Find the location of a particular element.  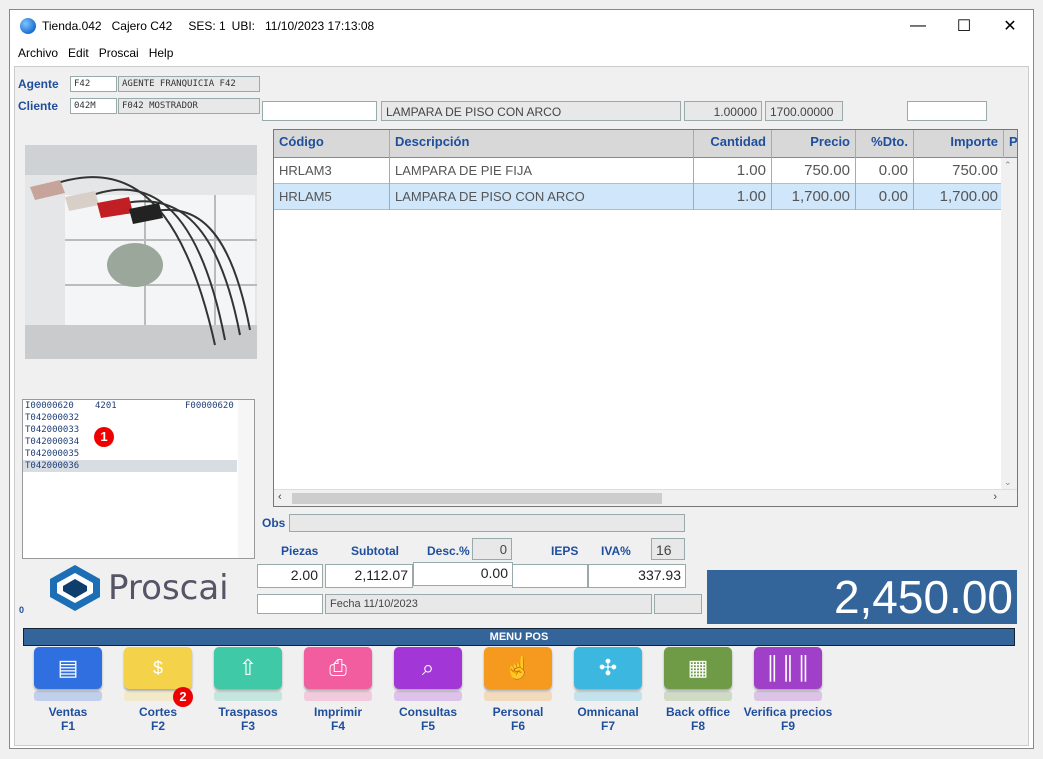

list-item: T042000035 is located at coordinates (138, 454).